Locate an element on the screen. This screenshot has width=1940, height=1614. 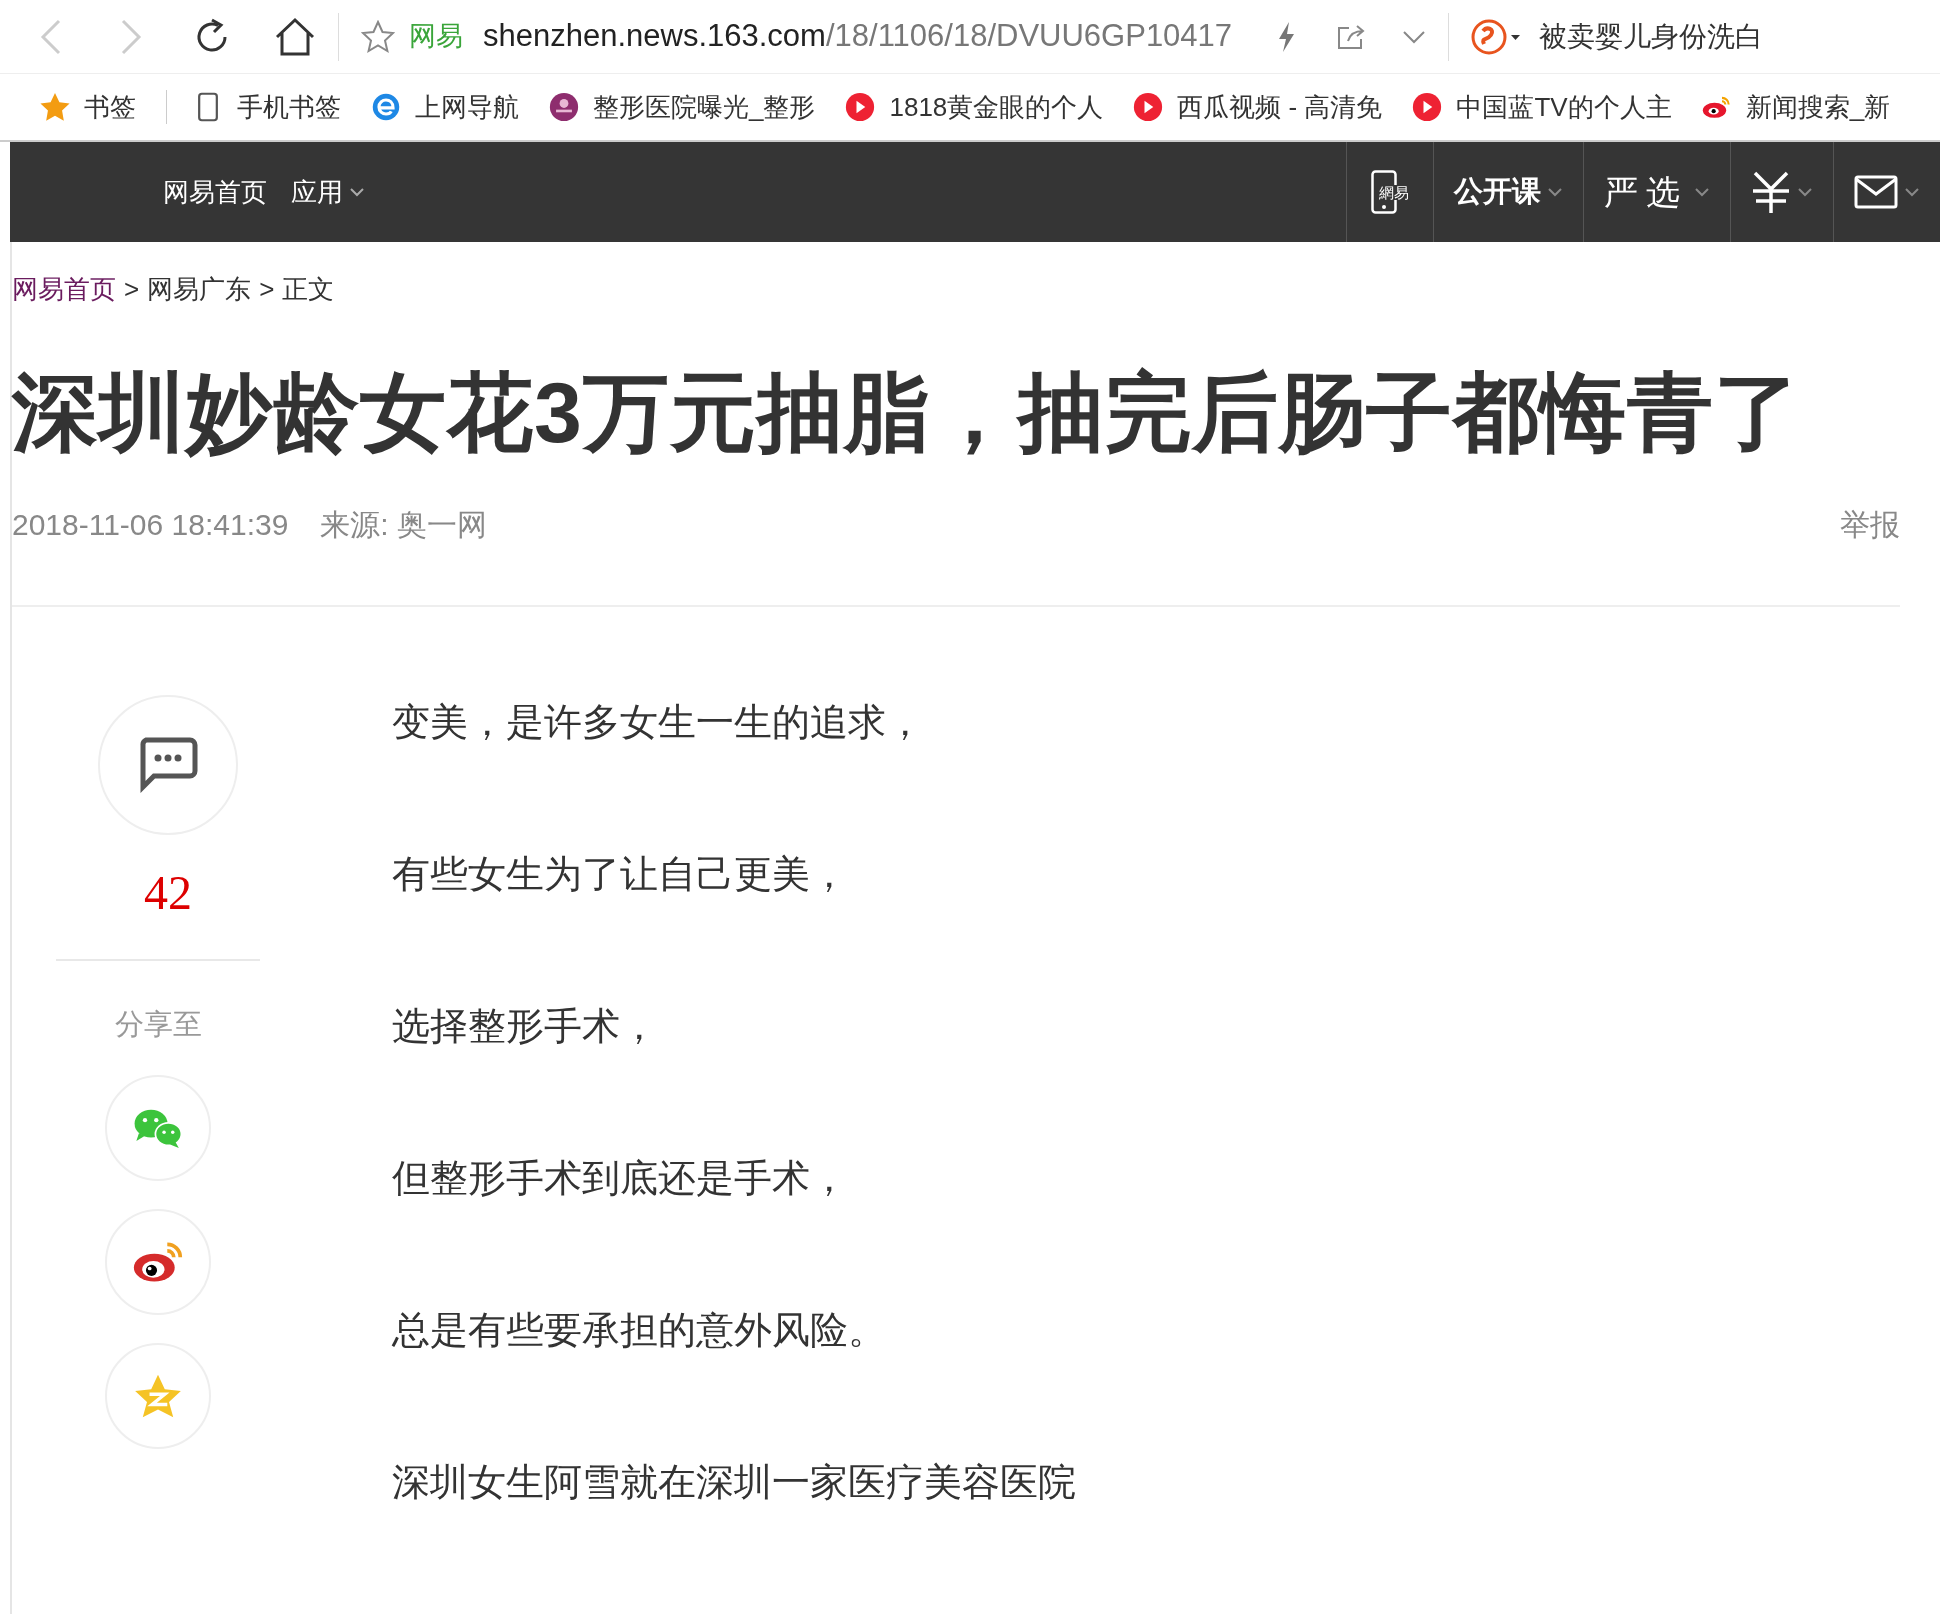
bookmark-link: 手机书签 is located at coordinates (289, 107).